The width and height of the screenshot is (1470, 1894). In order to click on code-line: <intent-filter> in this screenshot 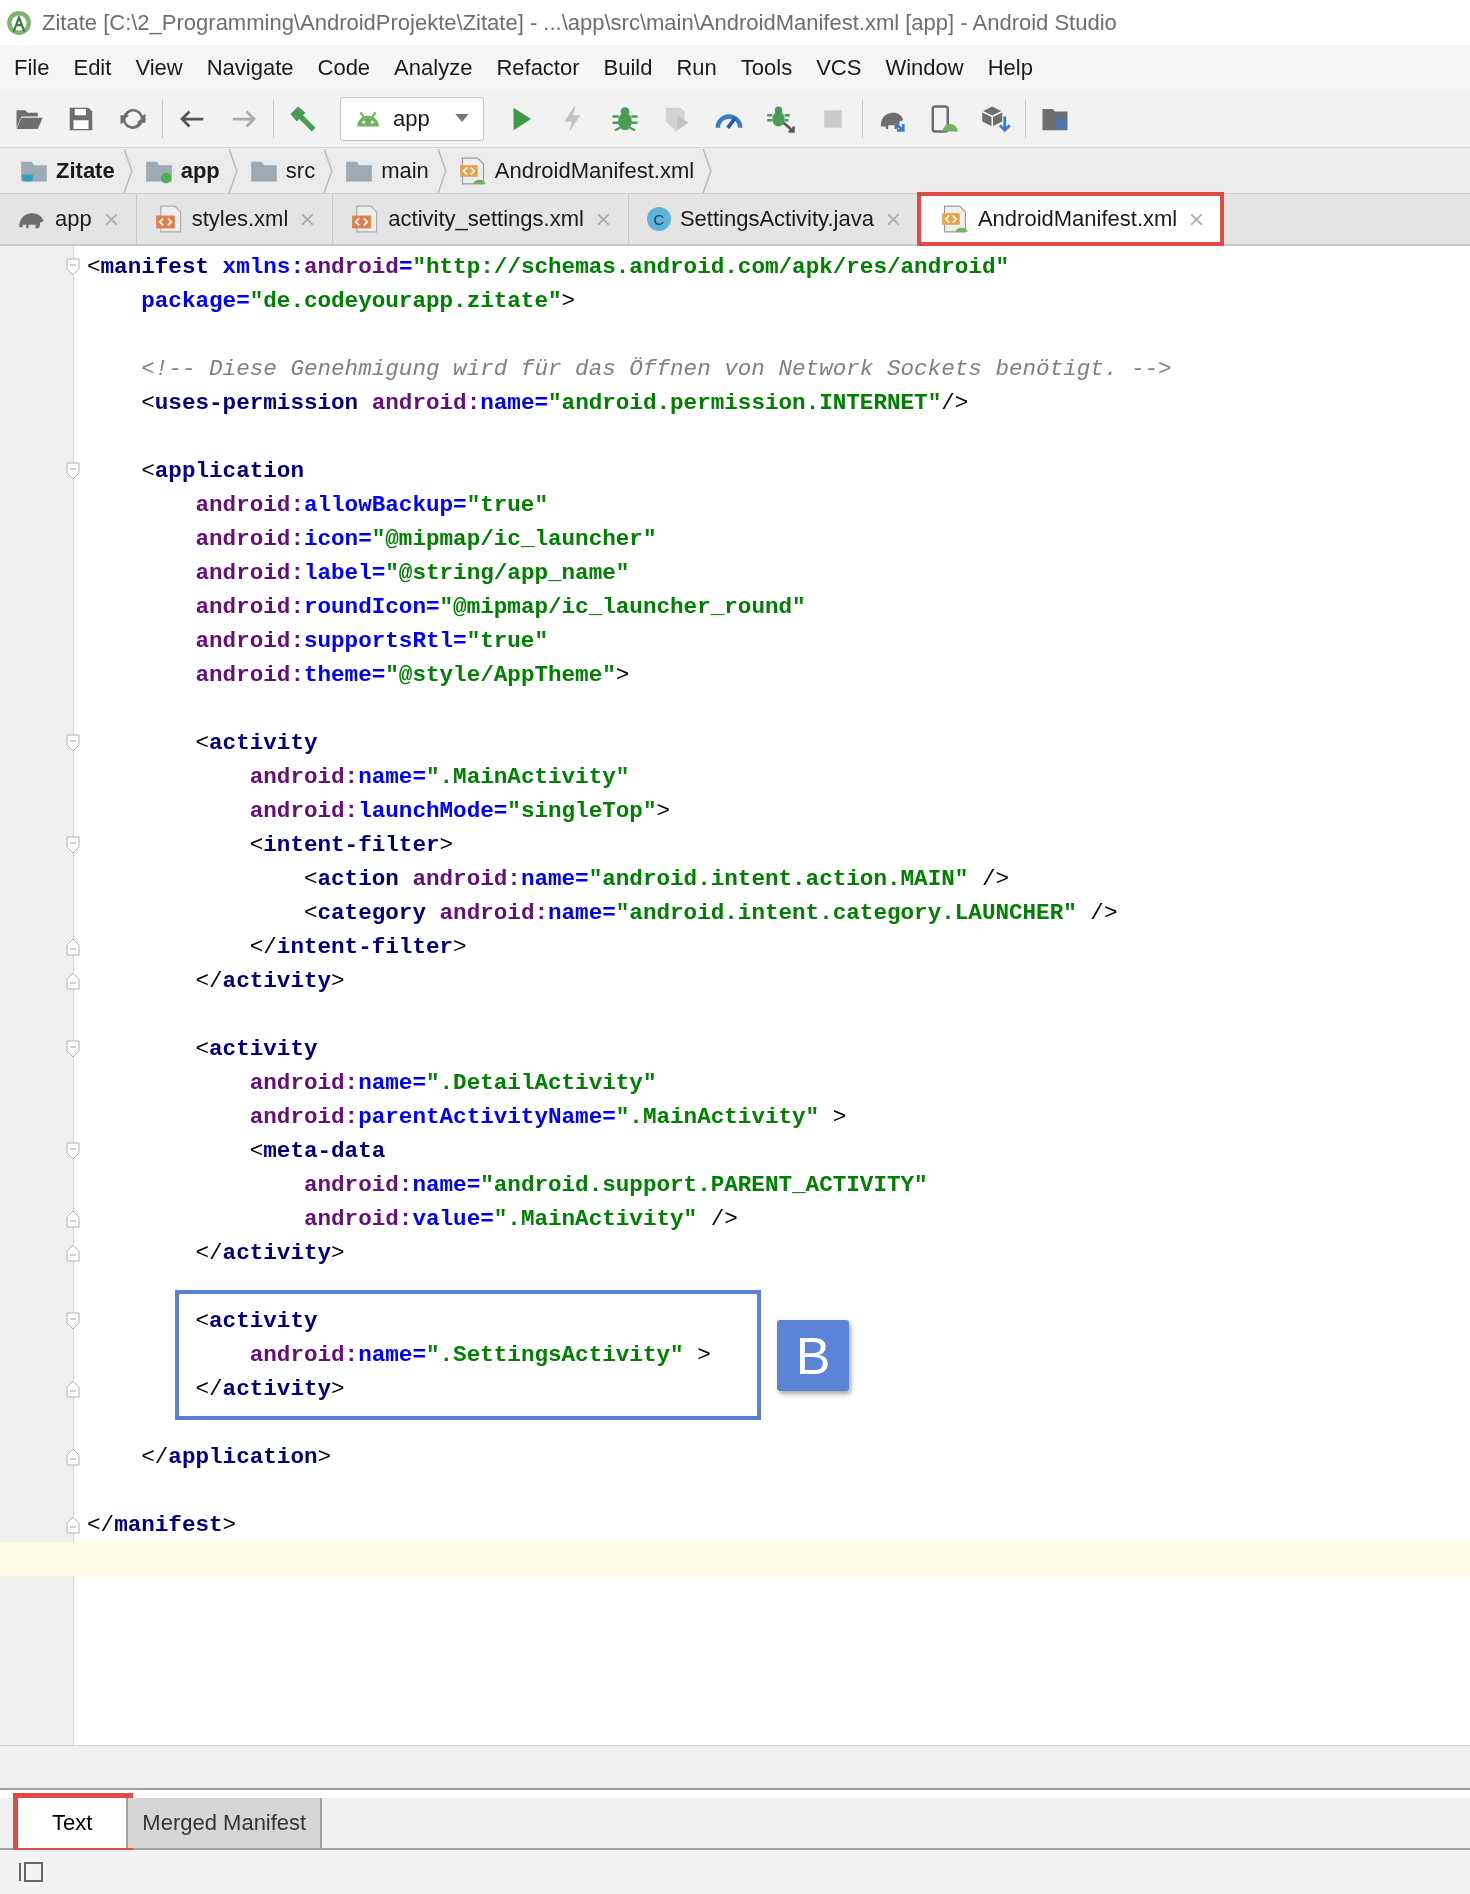, I will do `click(351, 845)`.